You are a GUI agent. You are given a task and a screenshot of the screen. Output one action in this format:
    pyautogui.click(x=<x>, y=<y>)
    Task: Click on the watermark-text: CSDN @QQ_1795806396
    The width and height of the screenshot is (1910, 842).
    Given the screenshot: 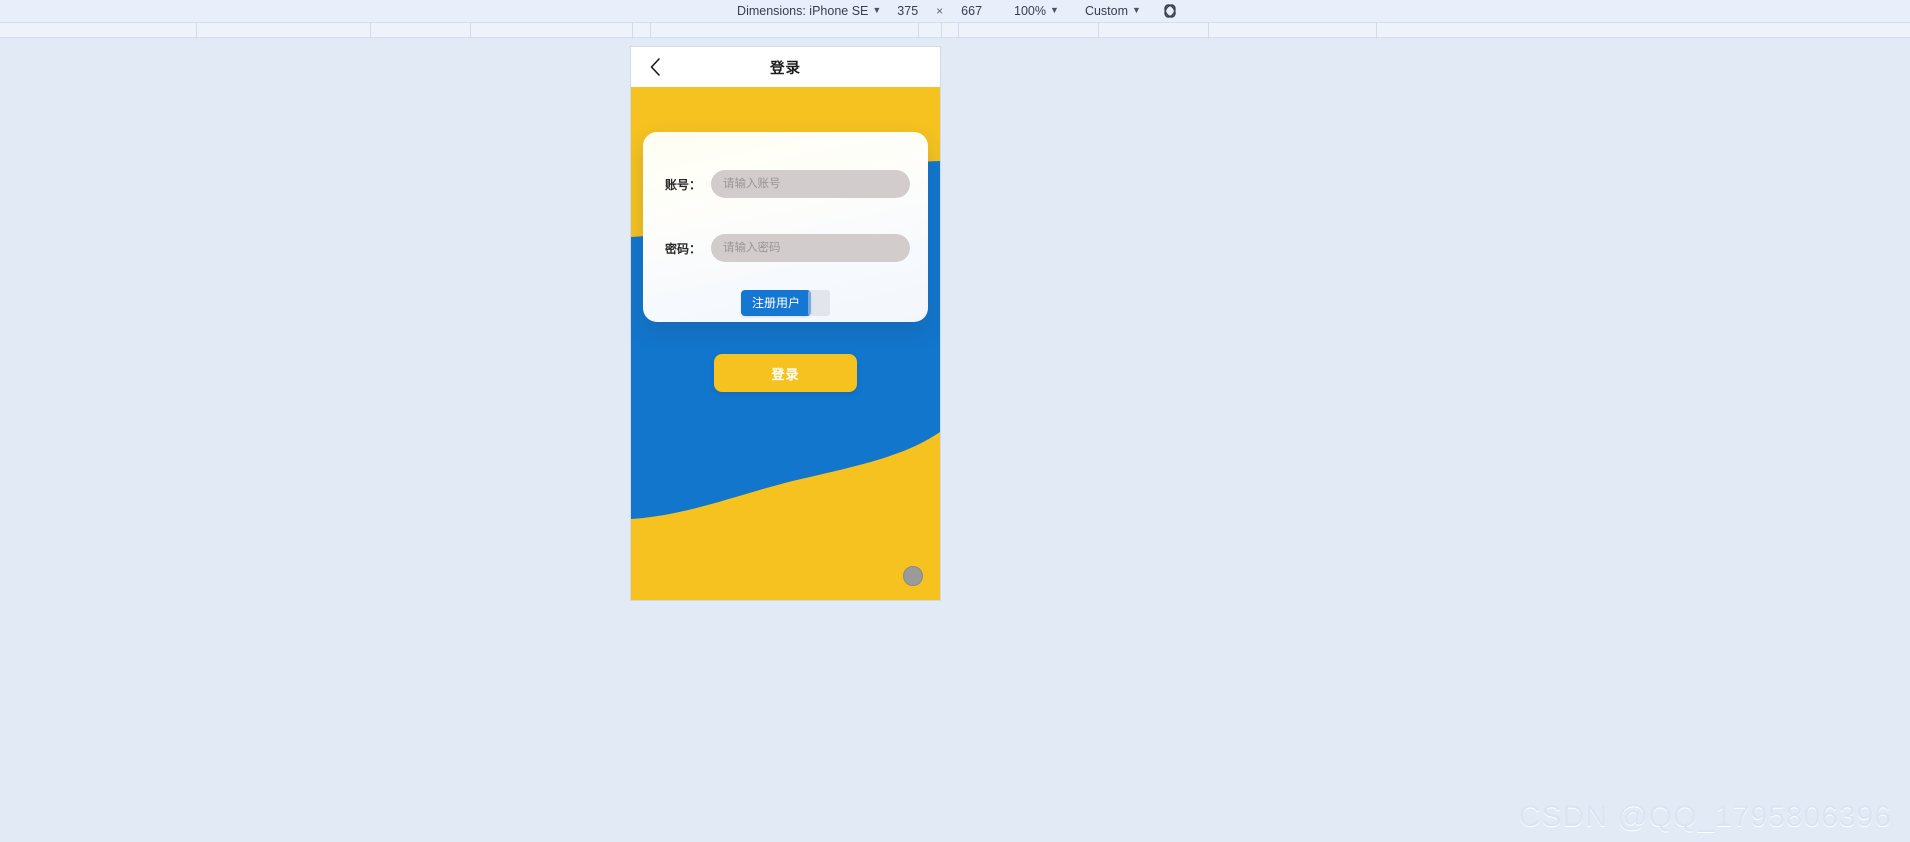 What is the action you would take?
    pyautogui.click(x=1705, y=816)
    